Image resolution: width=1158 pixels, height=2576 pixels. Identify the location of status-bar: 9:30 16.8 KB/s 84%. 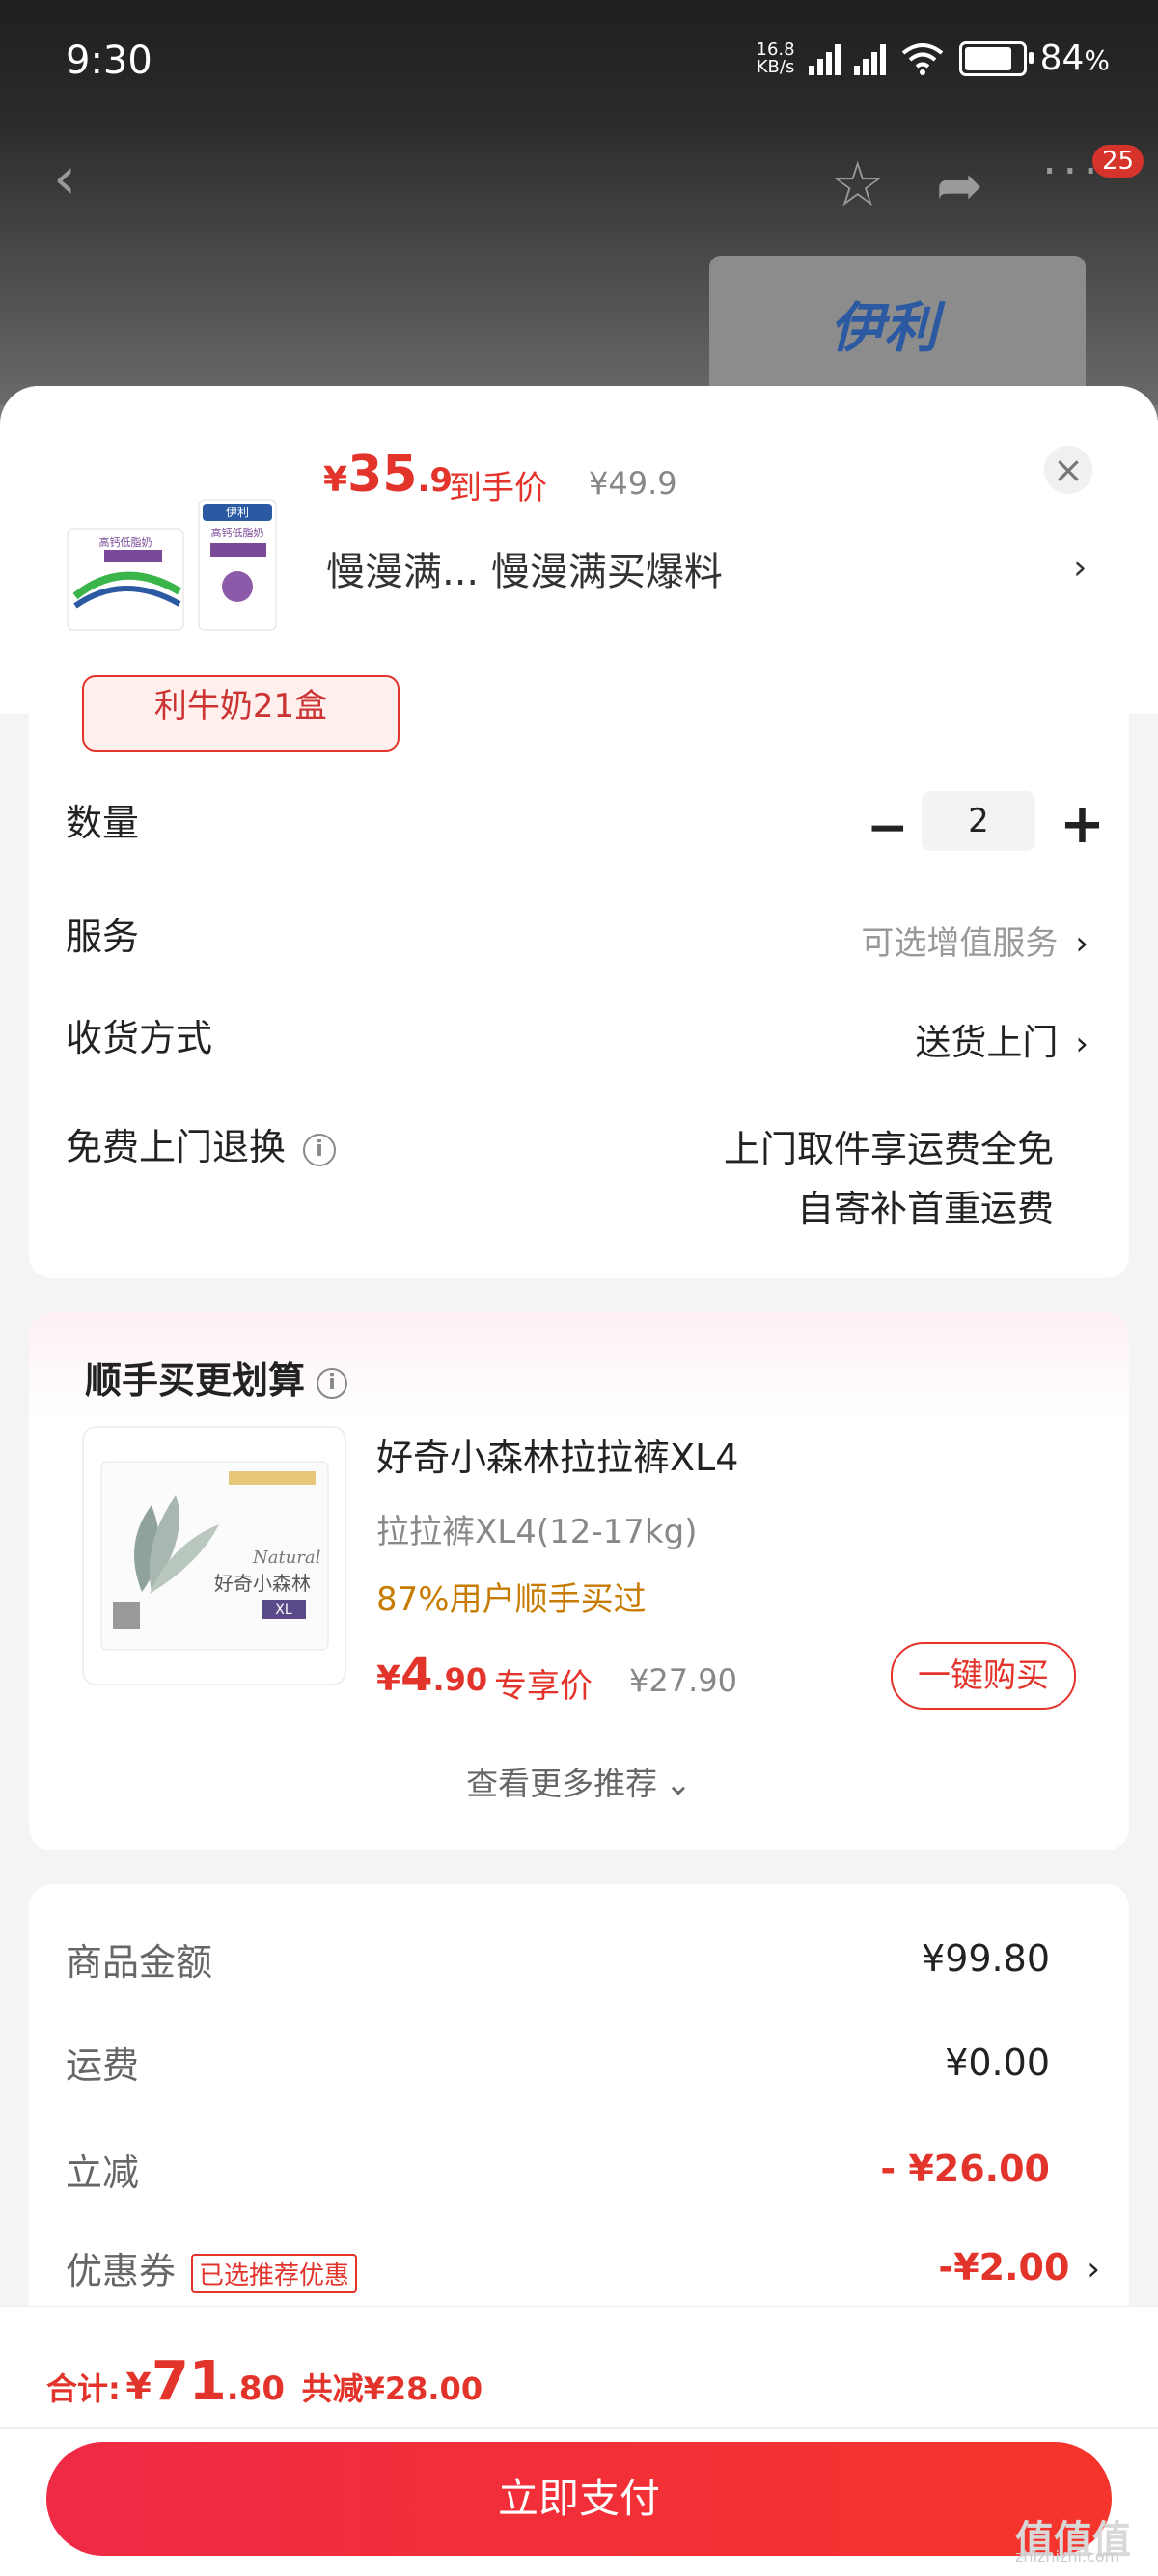
(579, 67).